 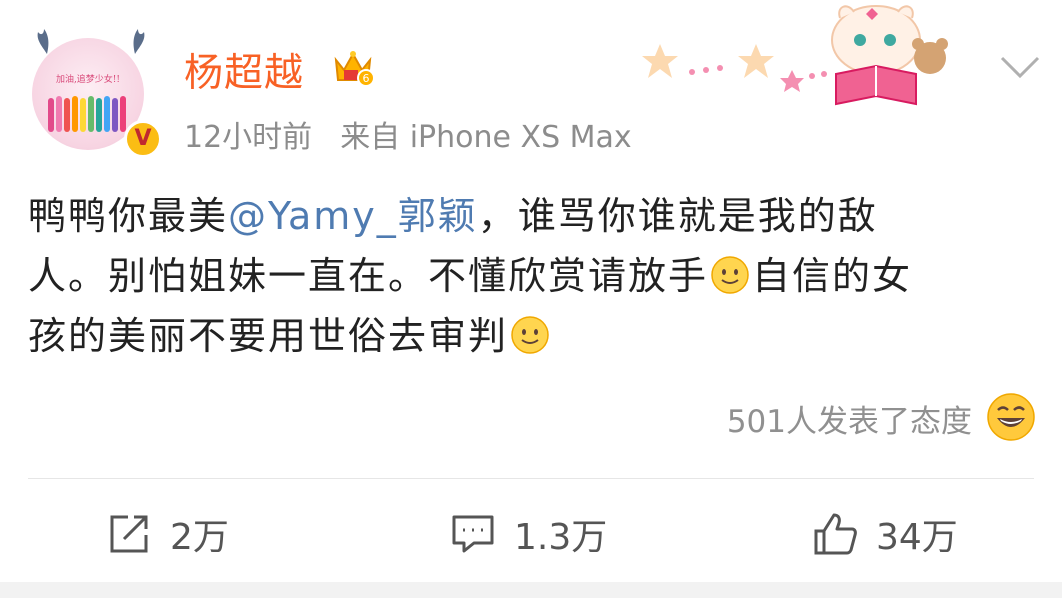 I want to click on post-source: 来自 iPhone XS Max, so click(x=486, y=137).